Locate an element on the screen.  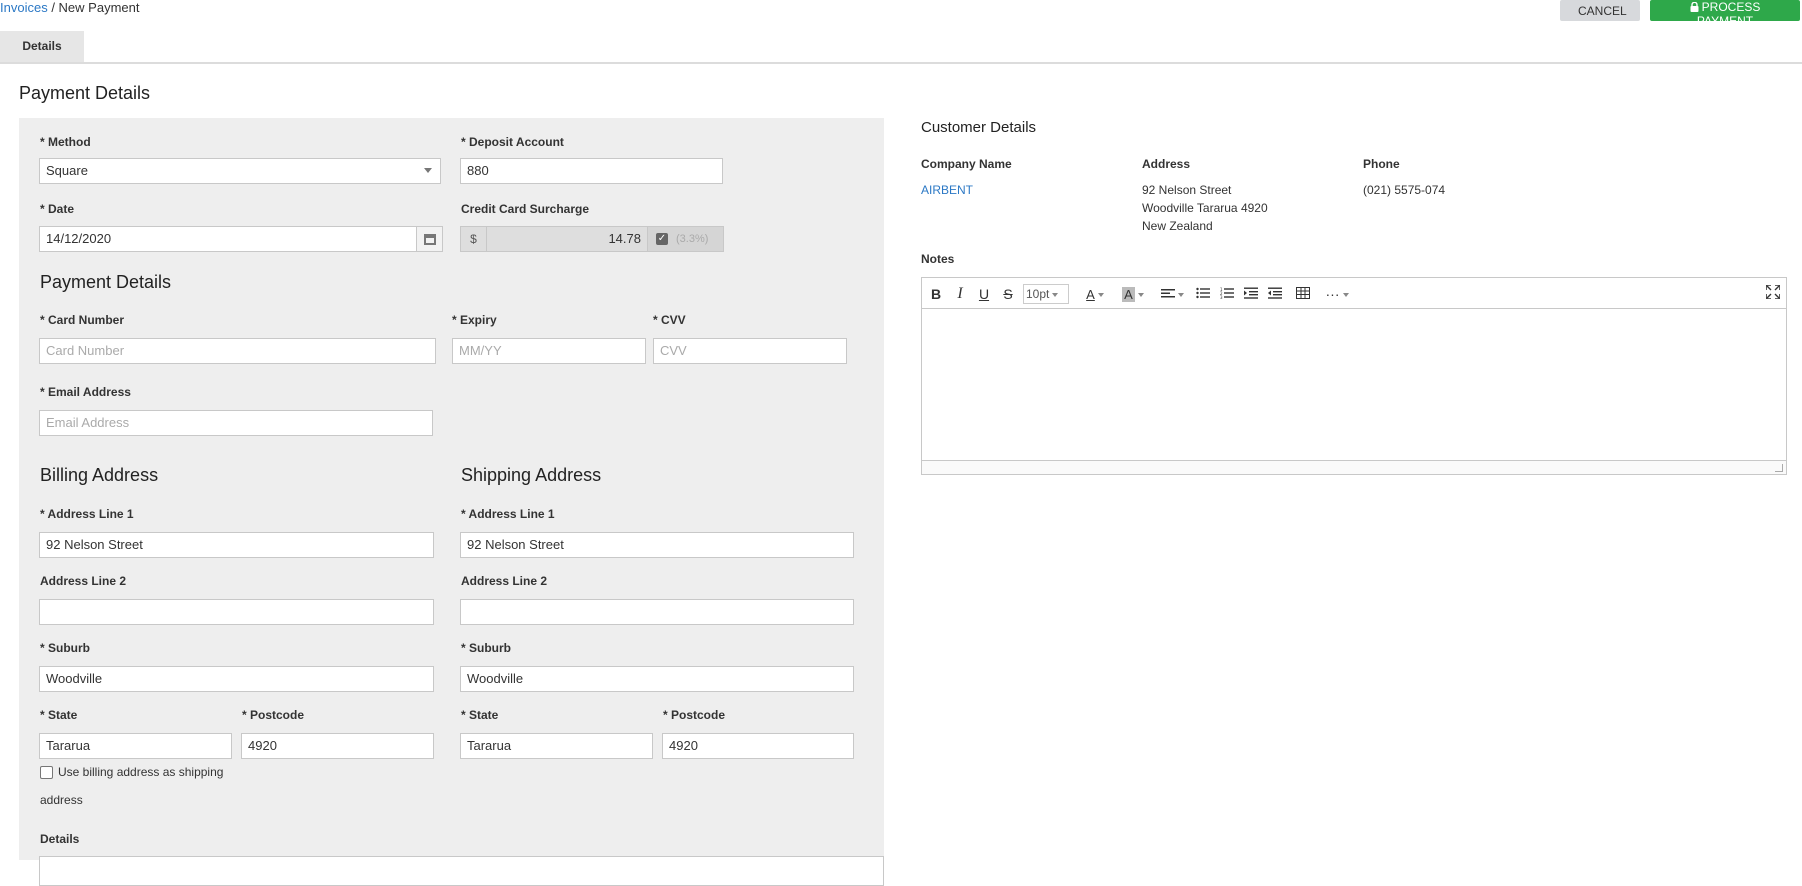
notes-label: Notes is located at coordinates (938, 259).